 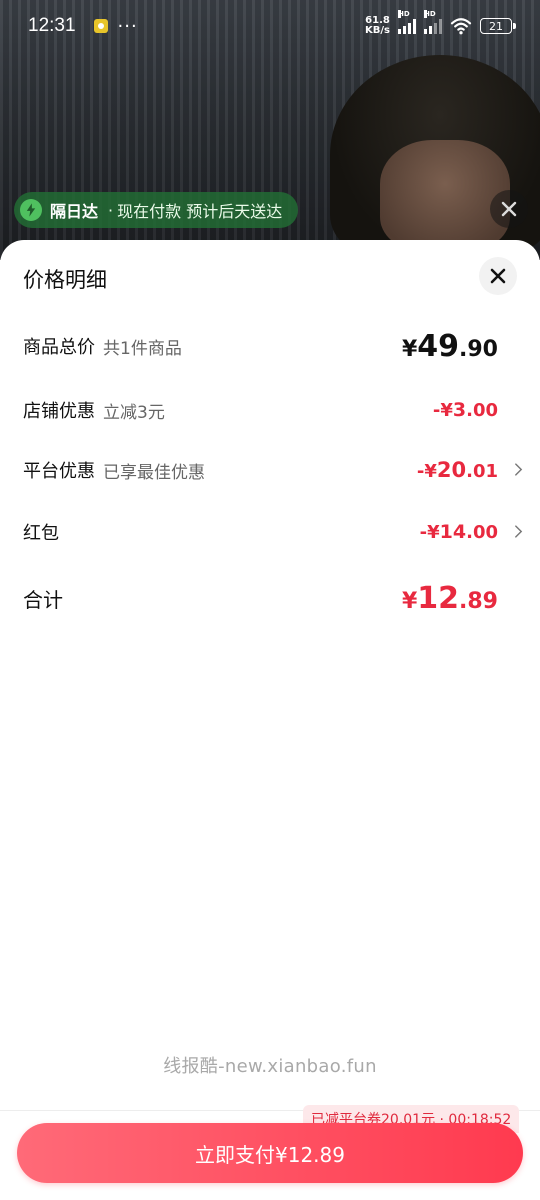 I want to click on row-sub: 已享最佳优惠, so click(x=154, y=472).